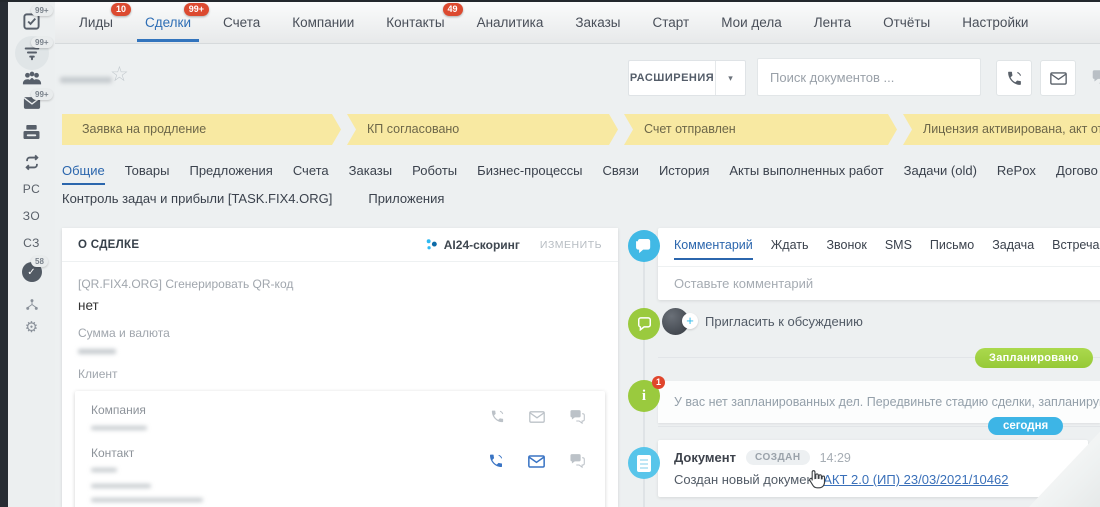  I want to click on invite-label: Пригласить к обсуждению, so click(784, 321).